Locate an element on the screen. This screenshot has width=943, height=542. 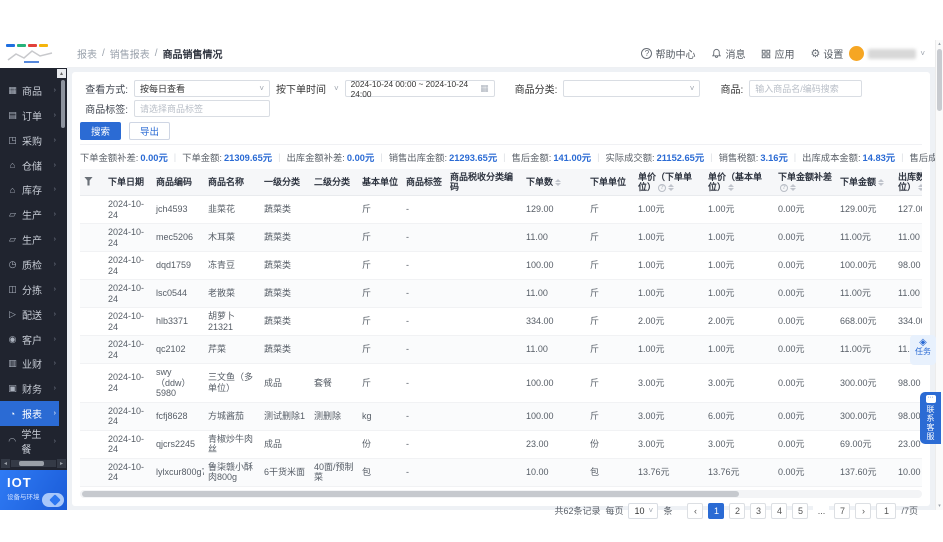
category-select: ˅ is located at coordinates (632, 88).